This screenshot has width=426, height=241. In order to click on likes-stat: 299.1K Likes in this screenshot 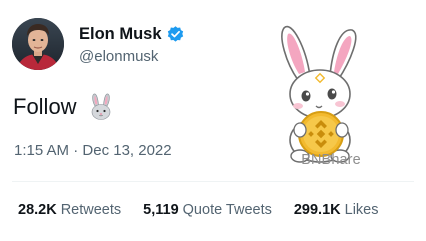, I will do `click(336, 210)`.